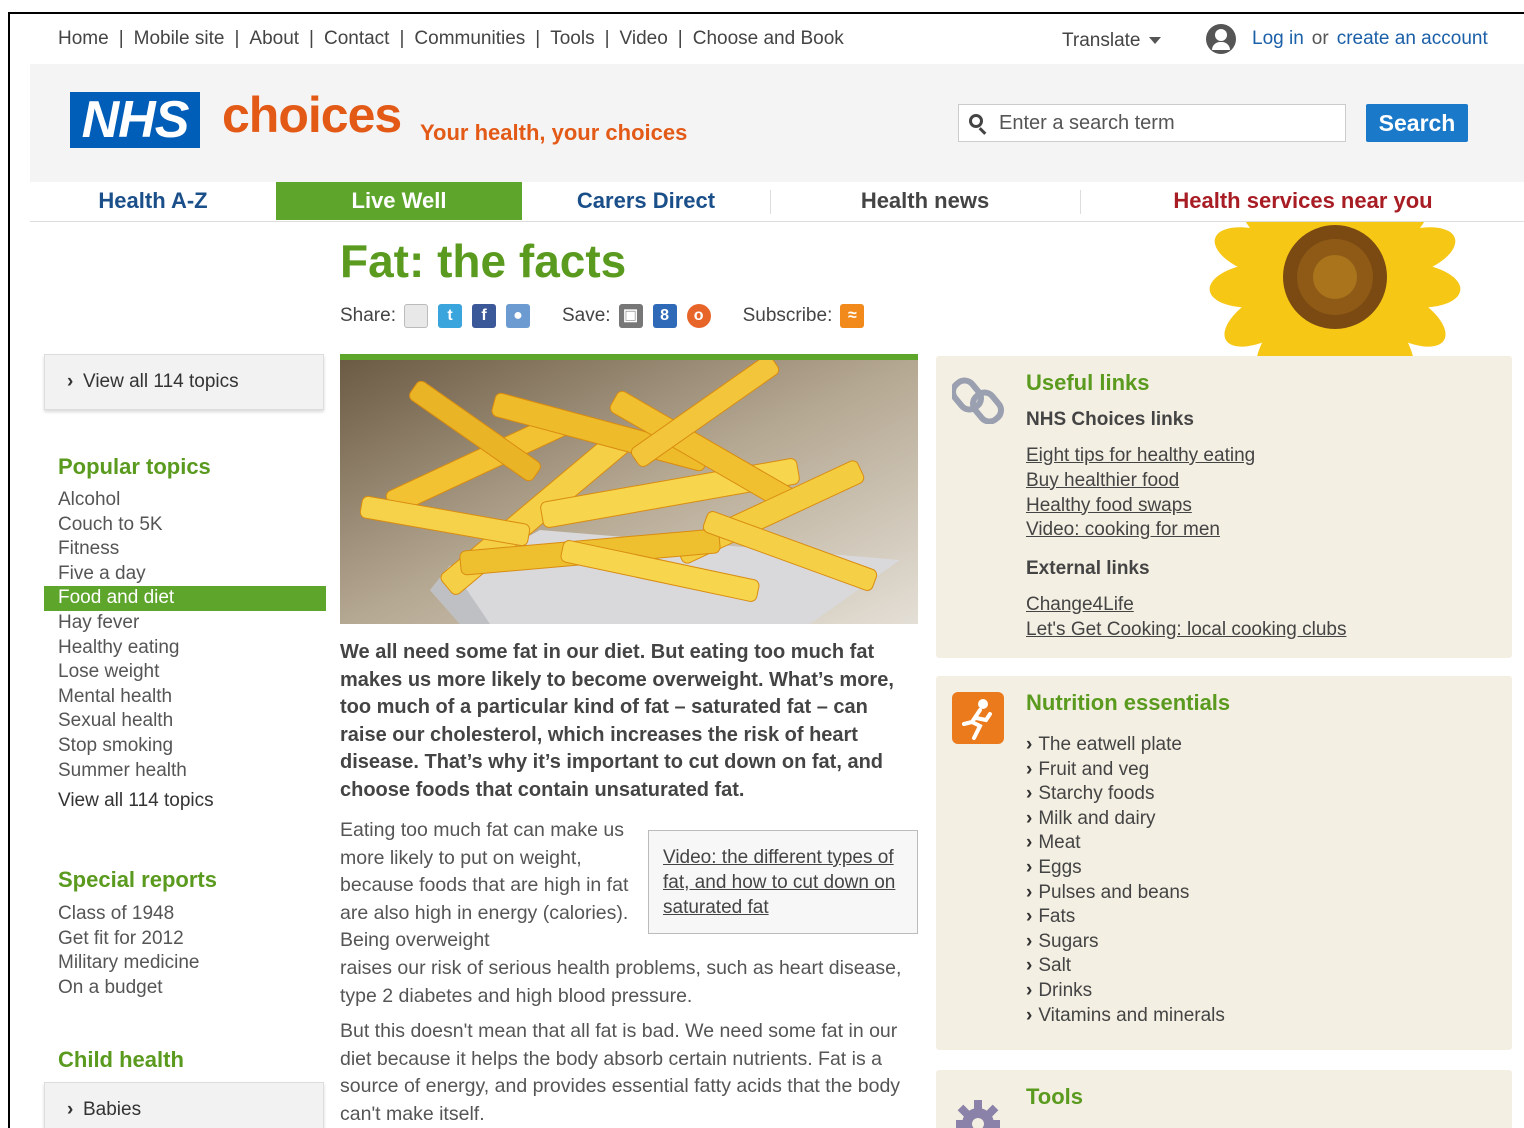  What do you see at coordinates (1125, 843) in the screenshot?
I see `nutrition-item-meat: Meat` at bounding box center [1125, 843].